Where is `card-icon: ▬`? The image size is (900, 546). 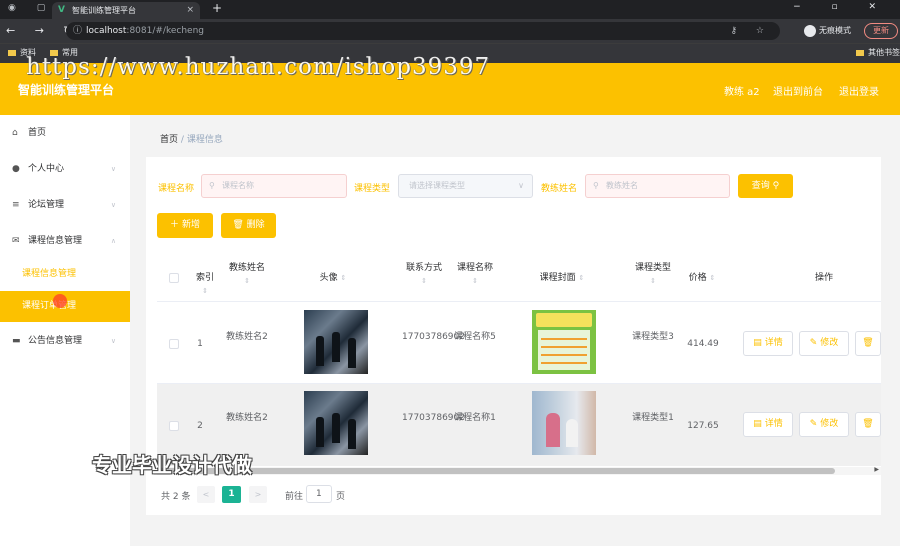 card-icon: ▬ is located at coordinates (16, 341).